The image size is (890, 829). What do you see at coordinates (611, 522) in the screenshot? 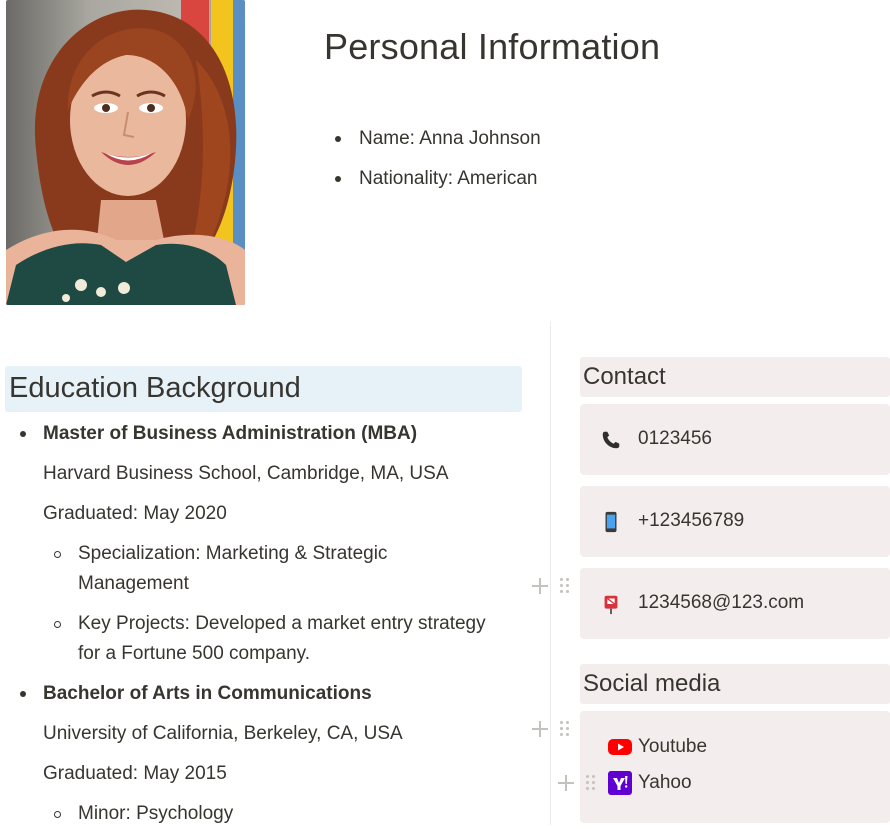
I see `mobile-phone-icon` at bounding box center [611, 522].